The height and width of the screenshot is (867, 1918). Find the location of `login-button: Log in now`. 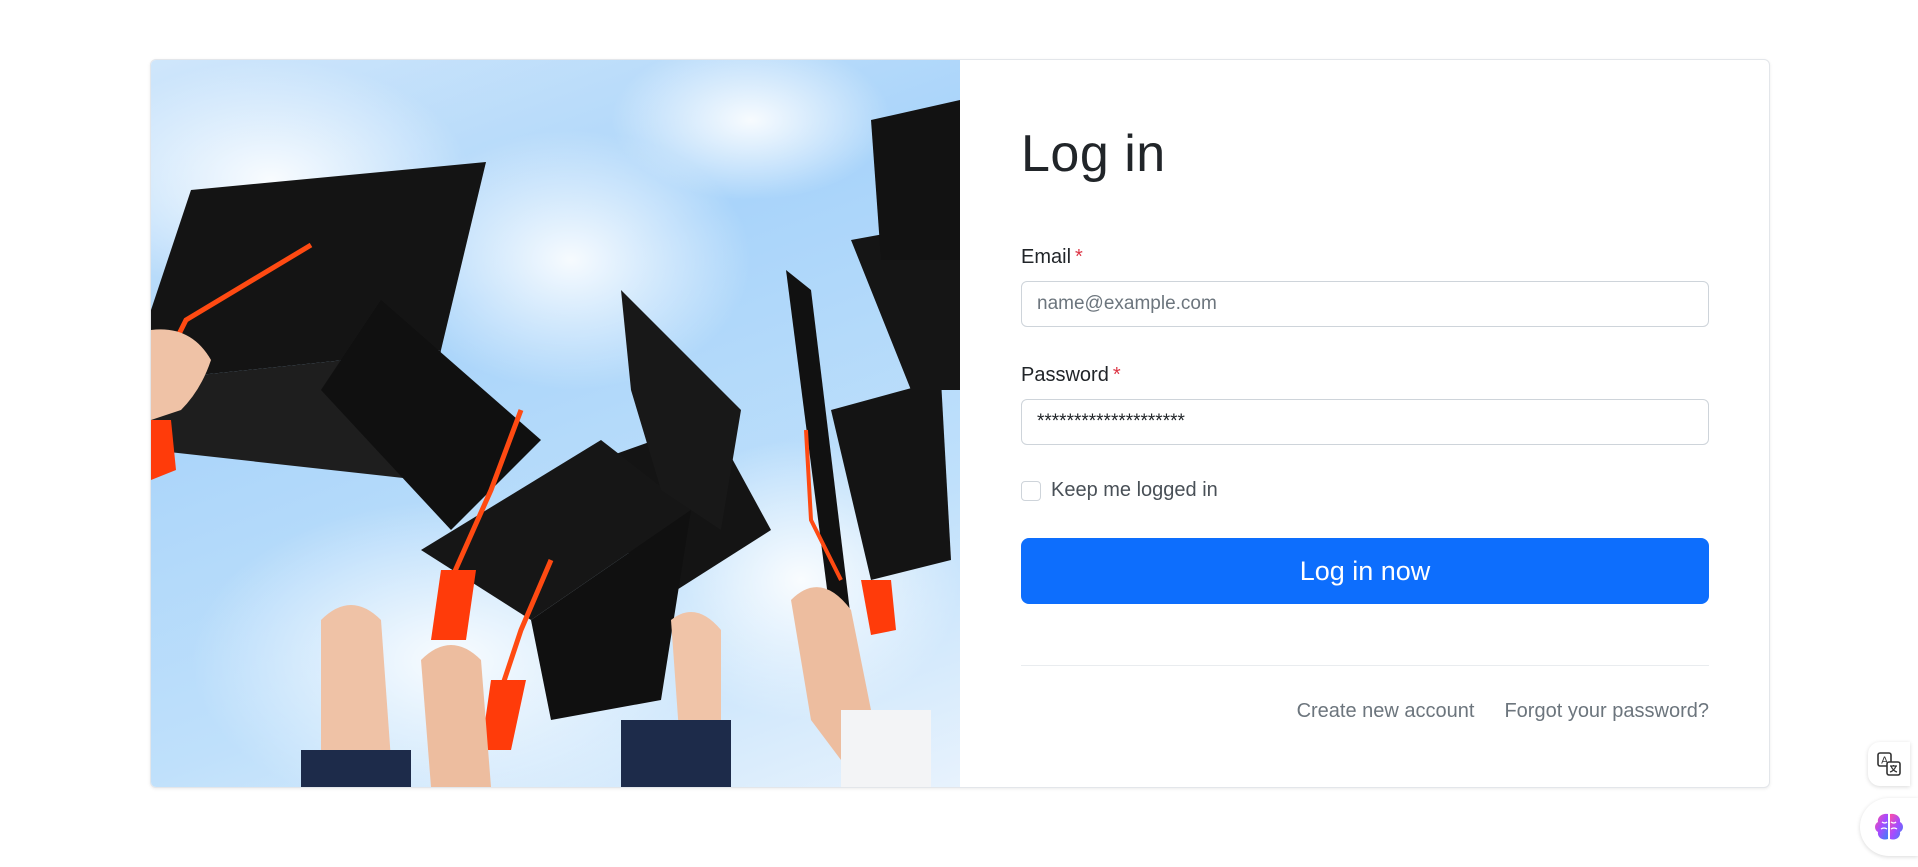

login-button: Log in now is located at coordinates (1365, 571).